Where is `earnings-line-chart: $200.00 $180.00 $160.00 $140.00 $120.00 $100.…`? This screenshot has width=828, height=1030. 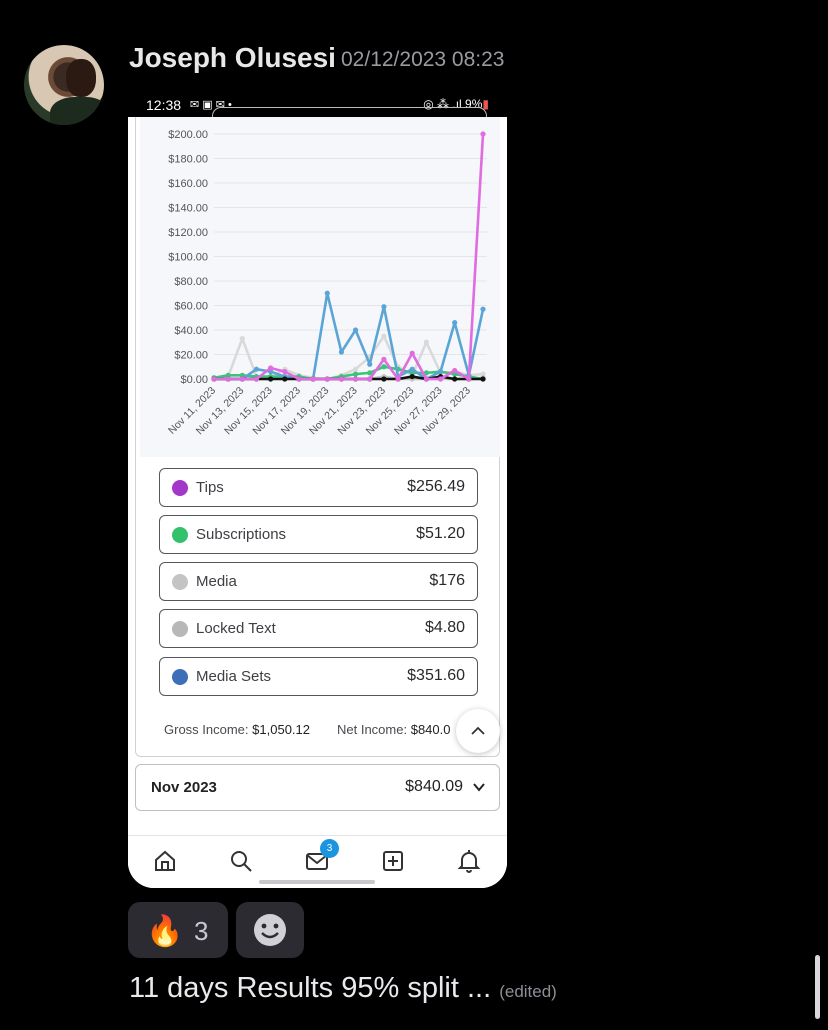 earnings-line-chart: $200.00 $180.00 $160.00 $140.00 $120.00 $100.… is located at coordinates (326, 283).